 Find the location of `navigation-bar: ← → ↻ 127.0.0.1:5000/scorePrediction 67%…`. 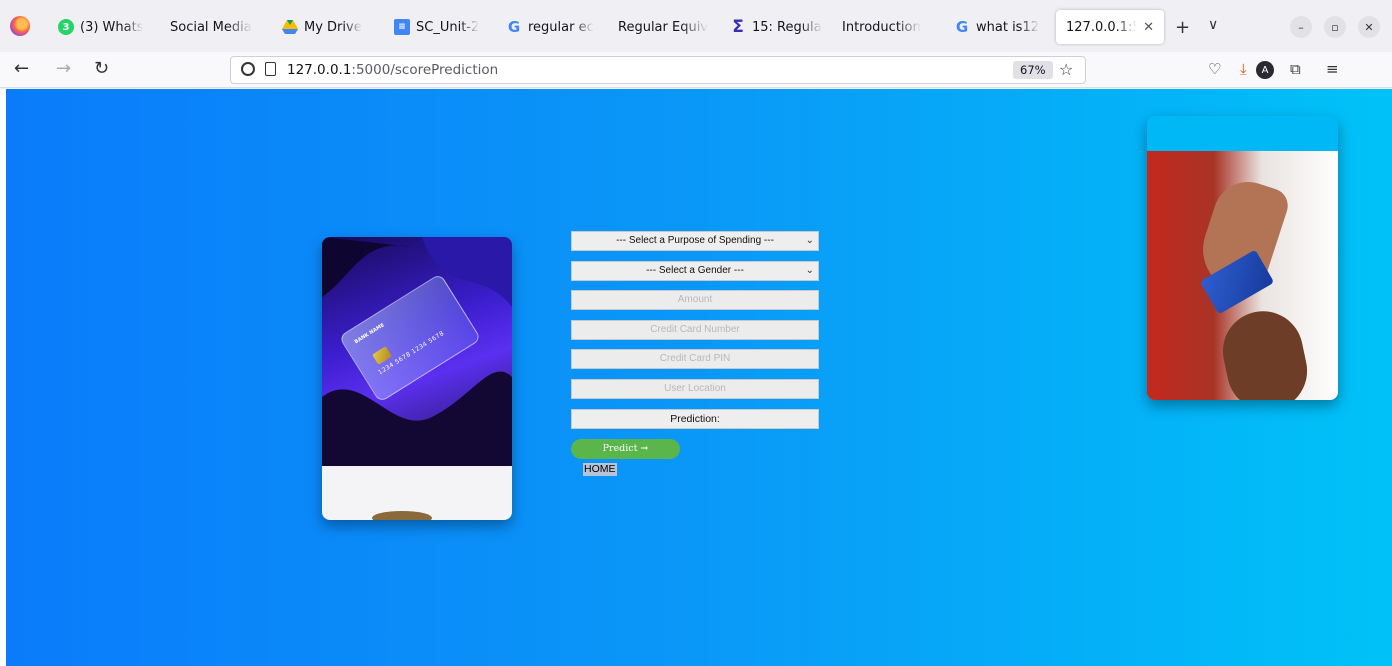

navigation-bar: ← → ↻ 127.0.0.1:5000/scorePrediction 67%… is located at coordinates (696, 70).